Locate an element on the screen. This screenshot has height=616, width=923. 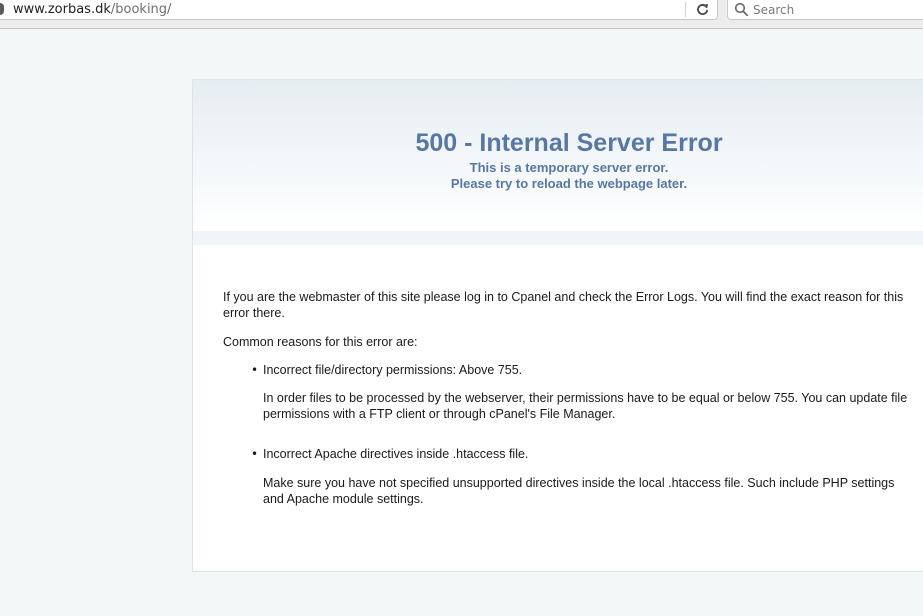
url-domain: www.zorbas.dk is located at coordinates (62, 9).